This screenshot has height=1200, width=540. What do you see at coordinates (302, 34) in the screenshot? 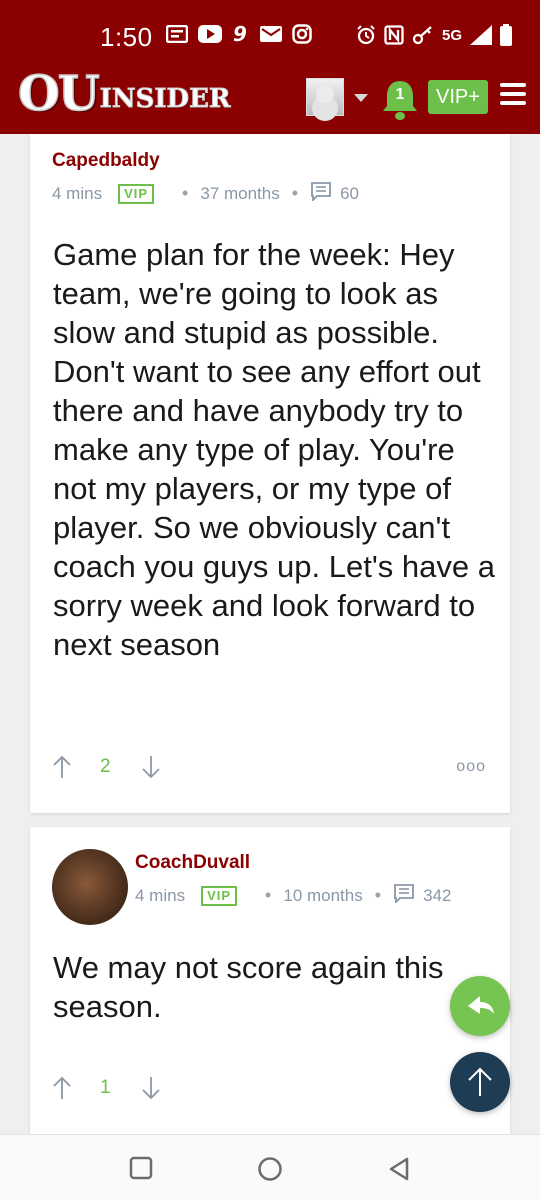
I see `instagram-icon` at bounding box center [302, 34].